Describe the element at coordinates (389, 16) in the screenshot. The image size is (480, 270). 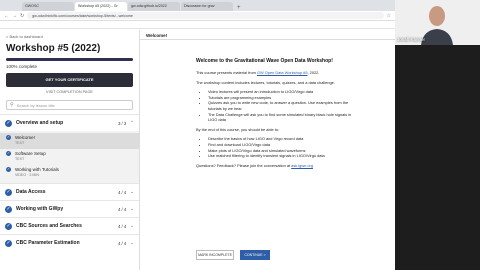
I see `star-icon: ☆` at that location.